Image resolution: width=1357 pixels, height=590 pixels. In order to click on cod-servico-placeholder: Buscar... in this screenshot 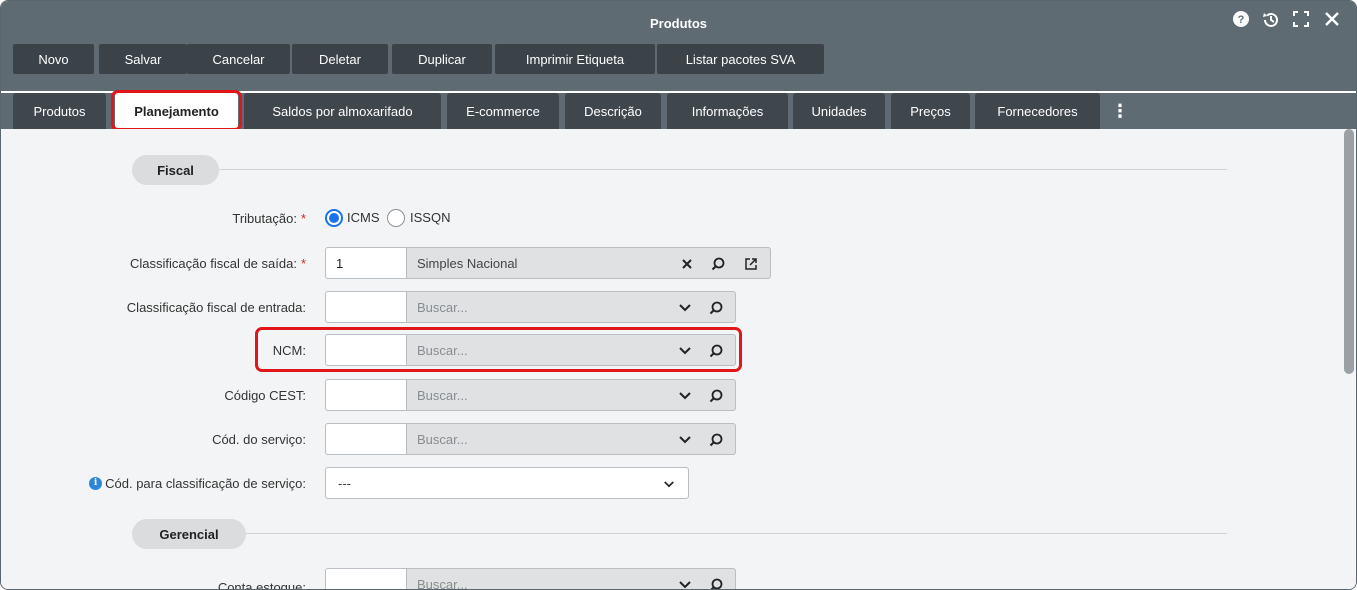, I will do `click(442, 439)`.